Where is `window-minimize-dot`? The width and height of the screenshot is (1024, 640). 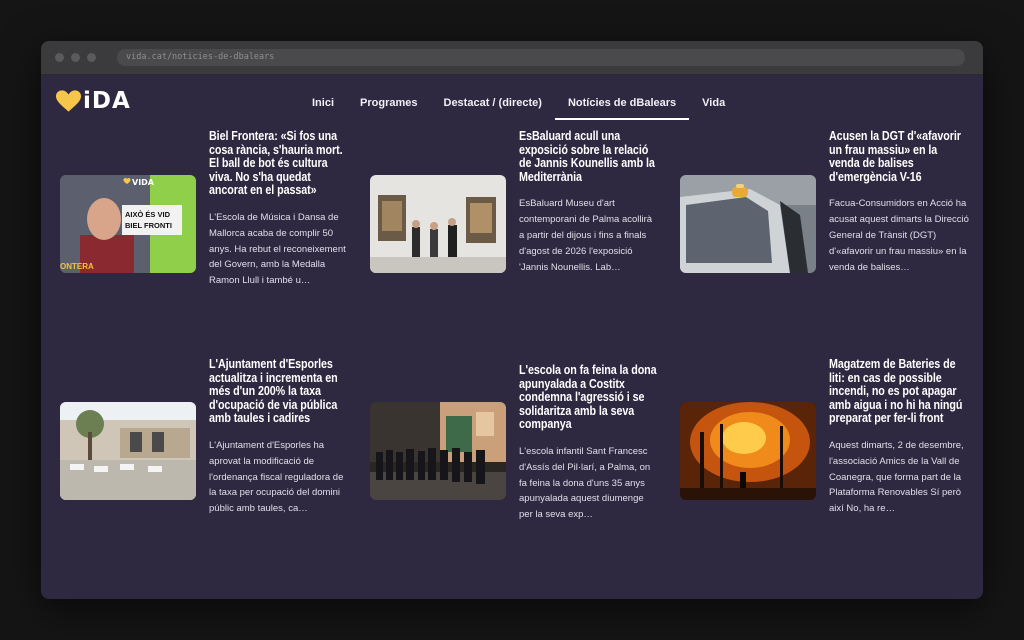
window-minimize-dot is located at coordinates (75, 57).